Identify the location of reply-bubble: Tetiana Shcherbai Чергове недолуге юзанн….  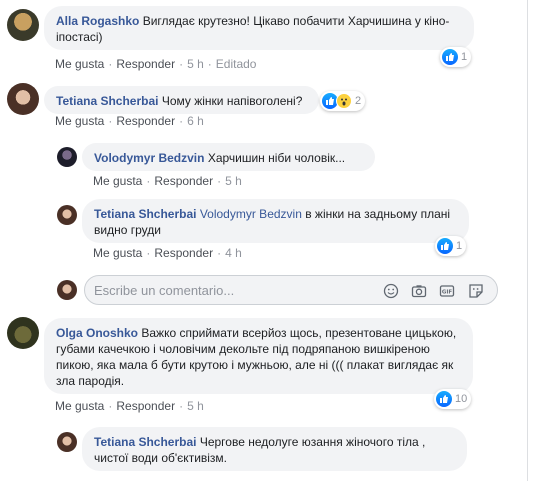
(274, 449).